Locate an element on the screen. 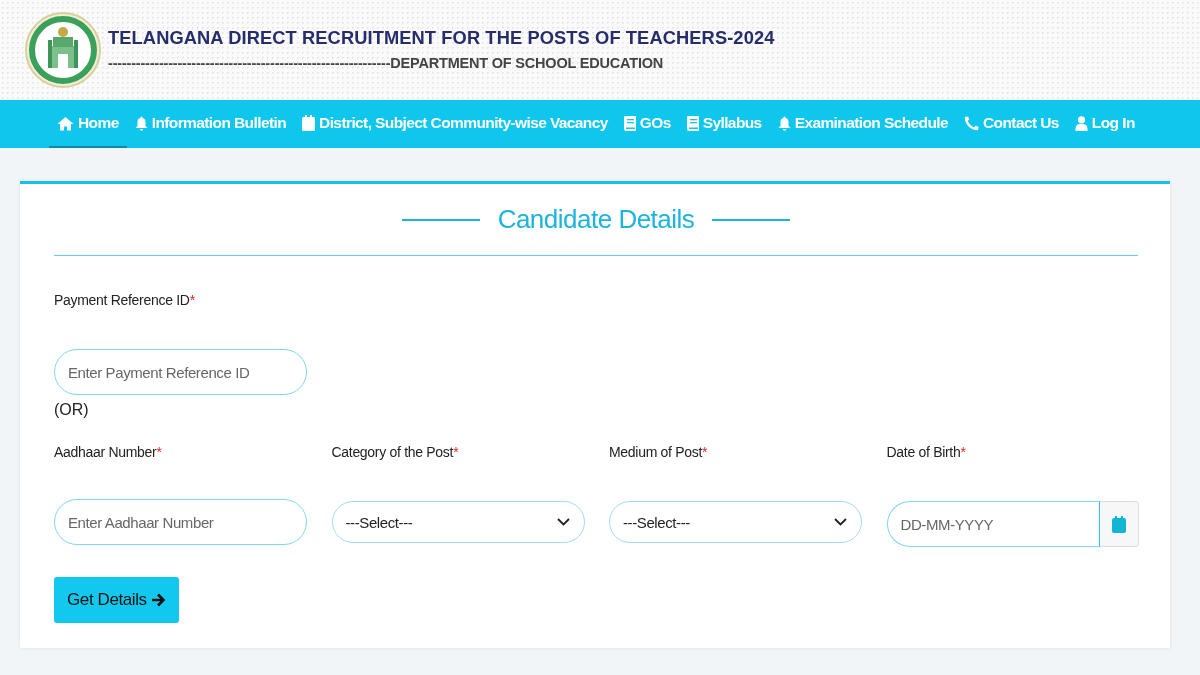 This screenshot has width=1200, height=675. input-field: Enter Aadhaar Number is located at coordinates (180, 522).